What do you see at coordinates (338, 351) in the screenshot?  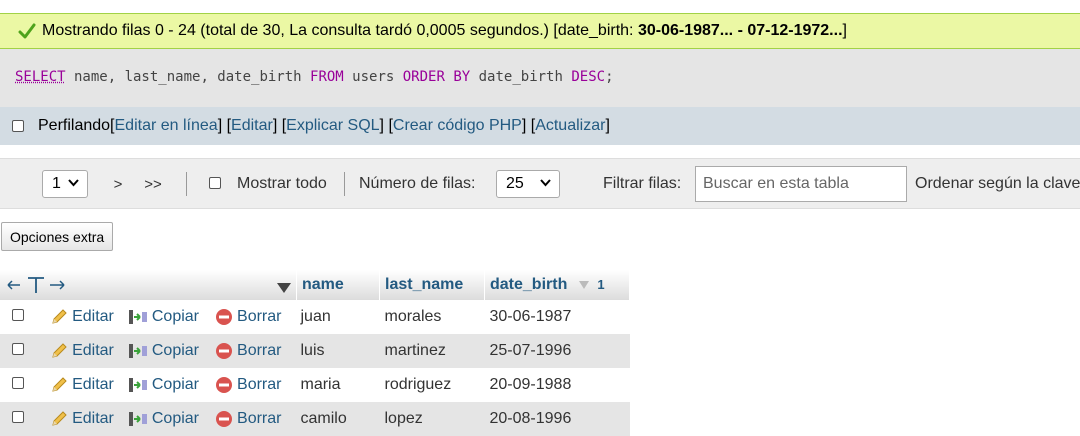 I see `cell-name: luis` at bounding box center [338, 351].